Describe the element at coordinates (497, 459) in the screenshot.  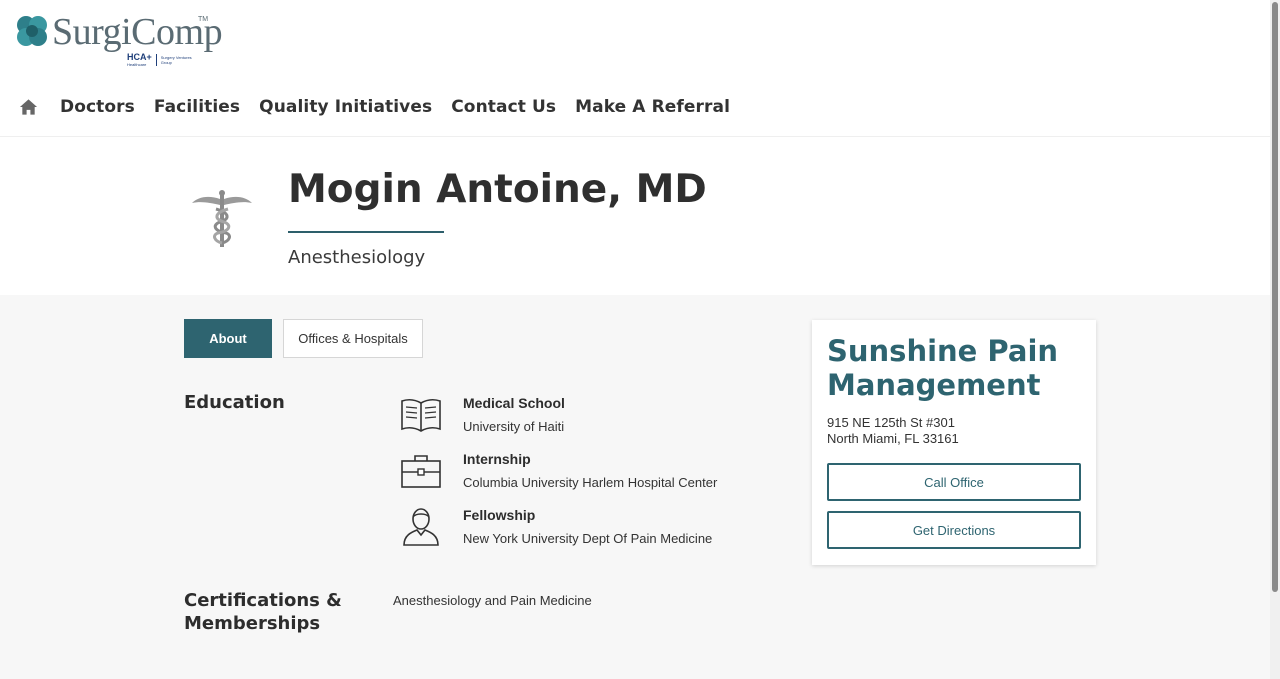
I see `education-label: Internship` at that location.